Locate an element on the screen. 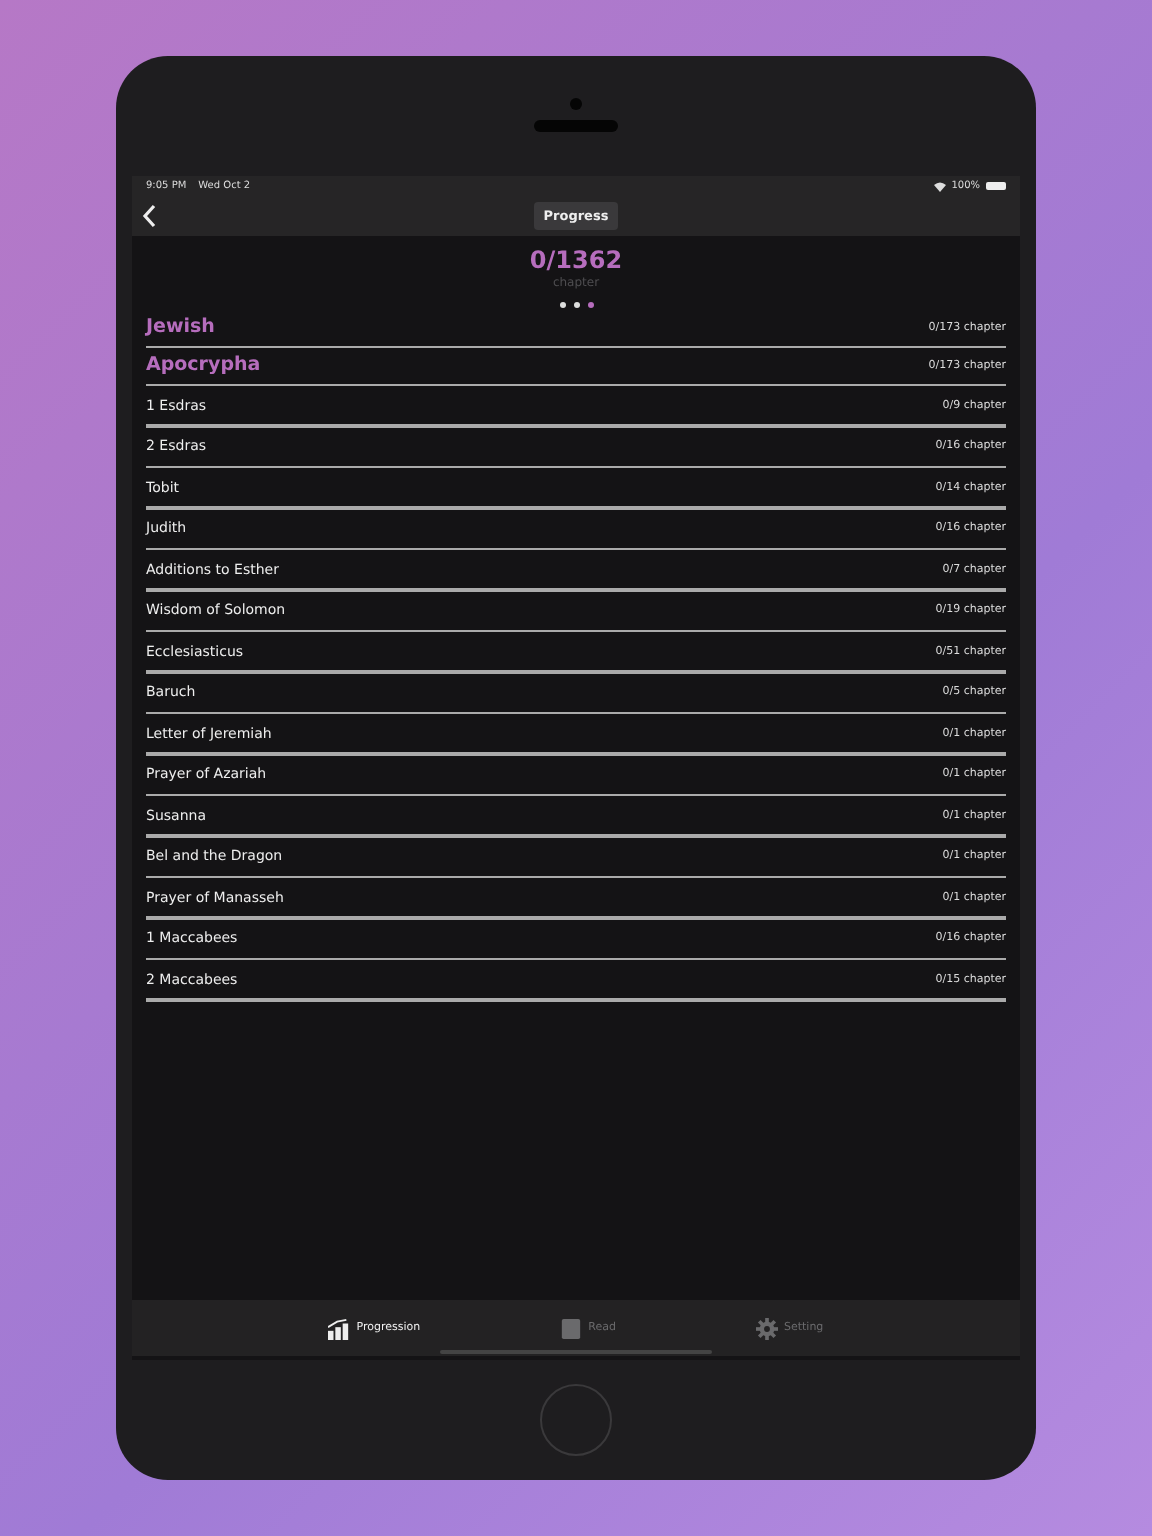  wifi-icon is located at coordinates (939, 186).